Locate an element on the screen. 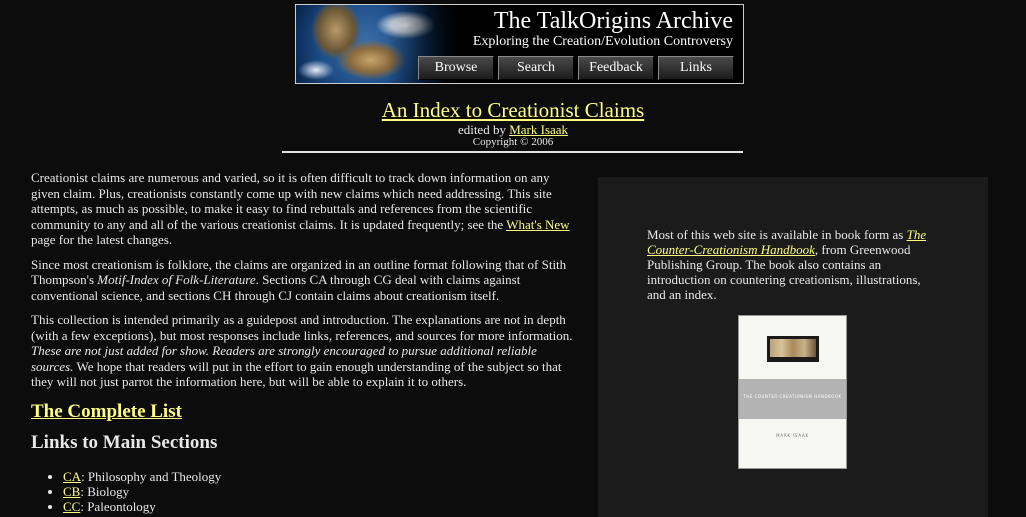  section-cb-link: CB is located at coordinates (71, 491).